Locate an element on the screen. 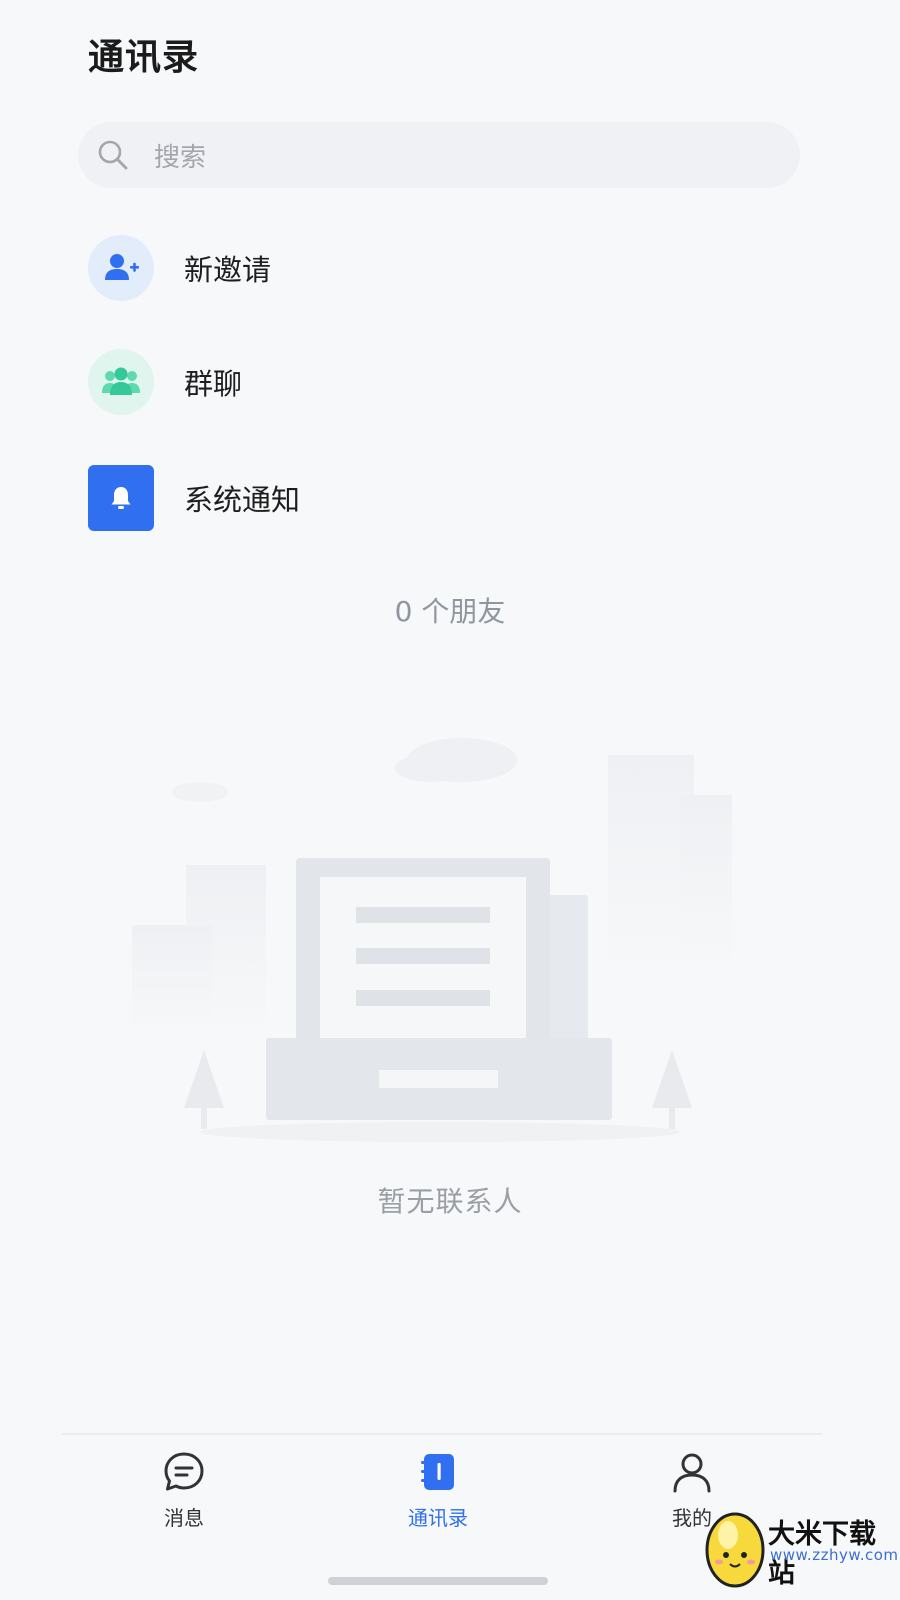 This screenshot has height=1600, width=900. entry-label: 新邀请 is located at coordinates (228, 270).